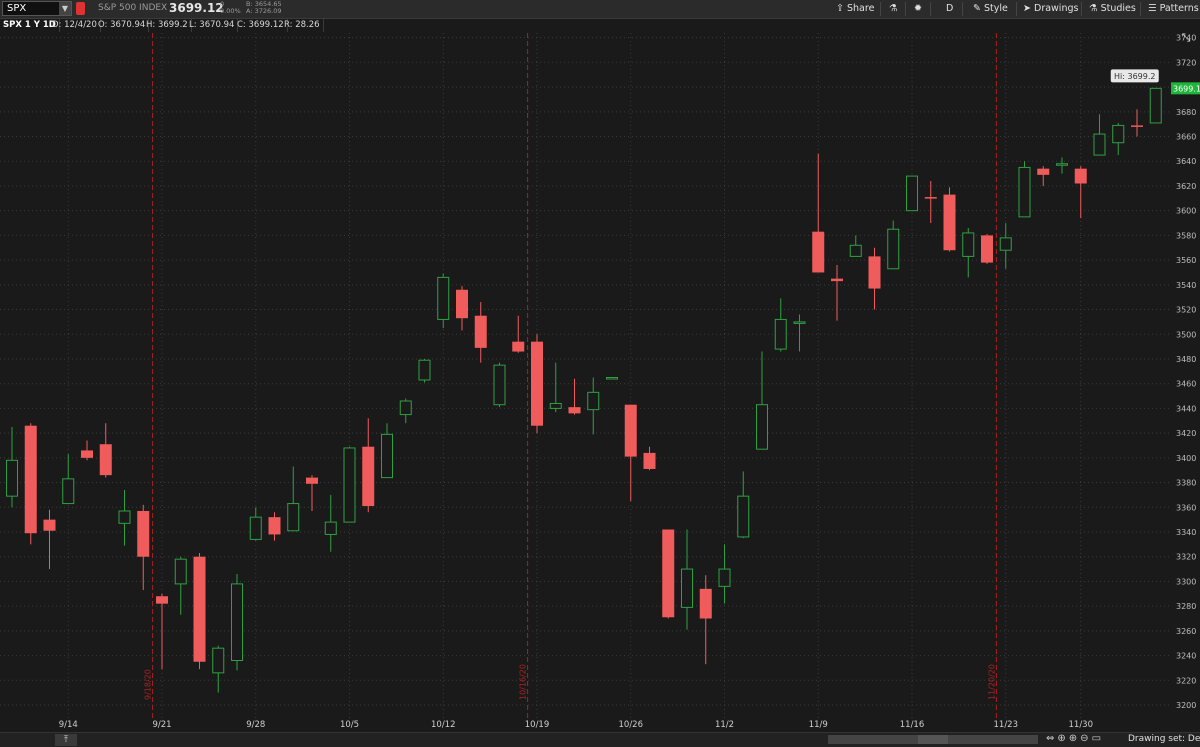  I want to click on y-tick-label: 3240, so click(1186, 656).